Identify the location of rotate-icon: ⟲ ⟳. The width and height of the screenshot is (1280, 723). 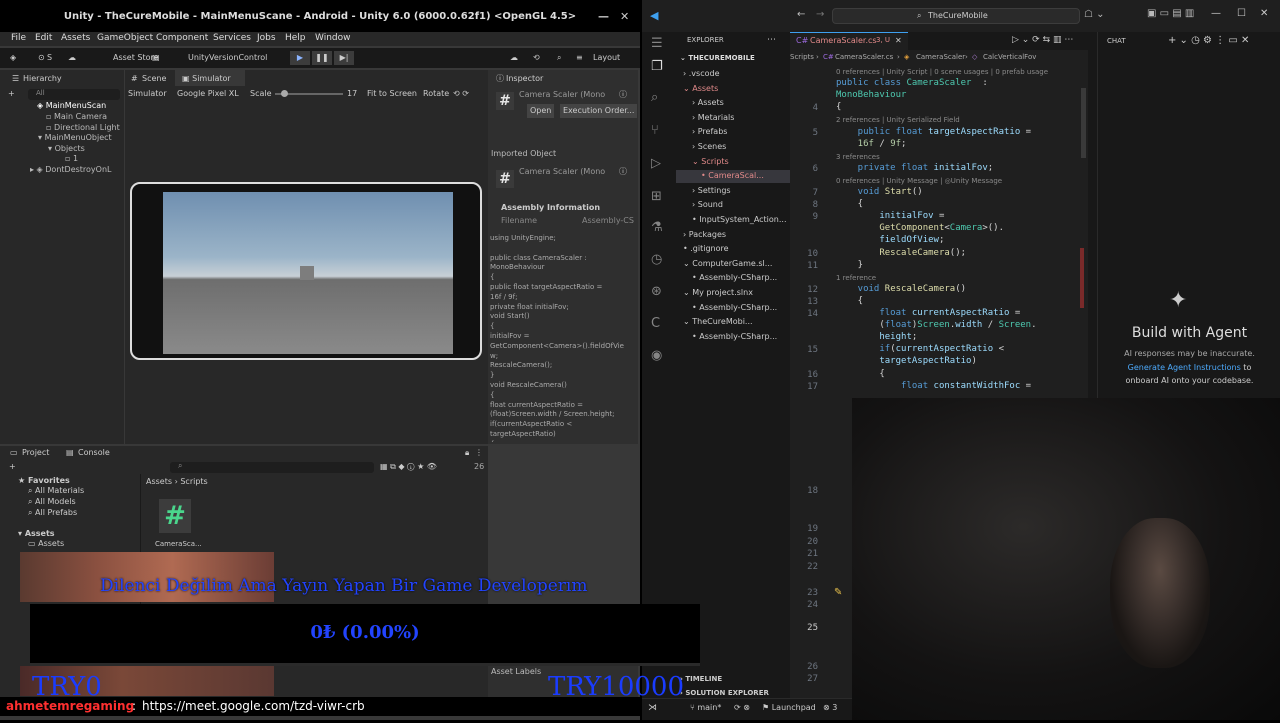
(461, 94).